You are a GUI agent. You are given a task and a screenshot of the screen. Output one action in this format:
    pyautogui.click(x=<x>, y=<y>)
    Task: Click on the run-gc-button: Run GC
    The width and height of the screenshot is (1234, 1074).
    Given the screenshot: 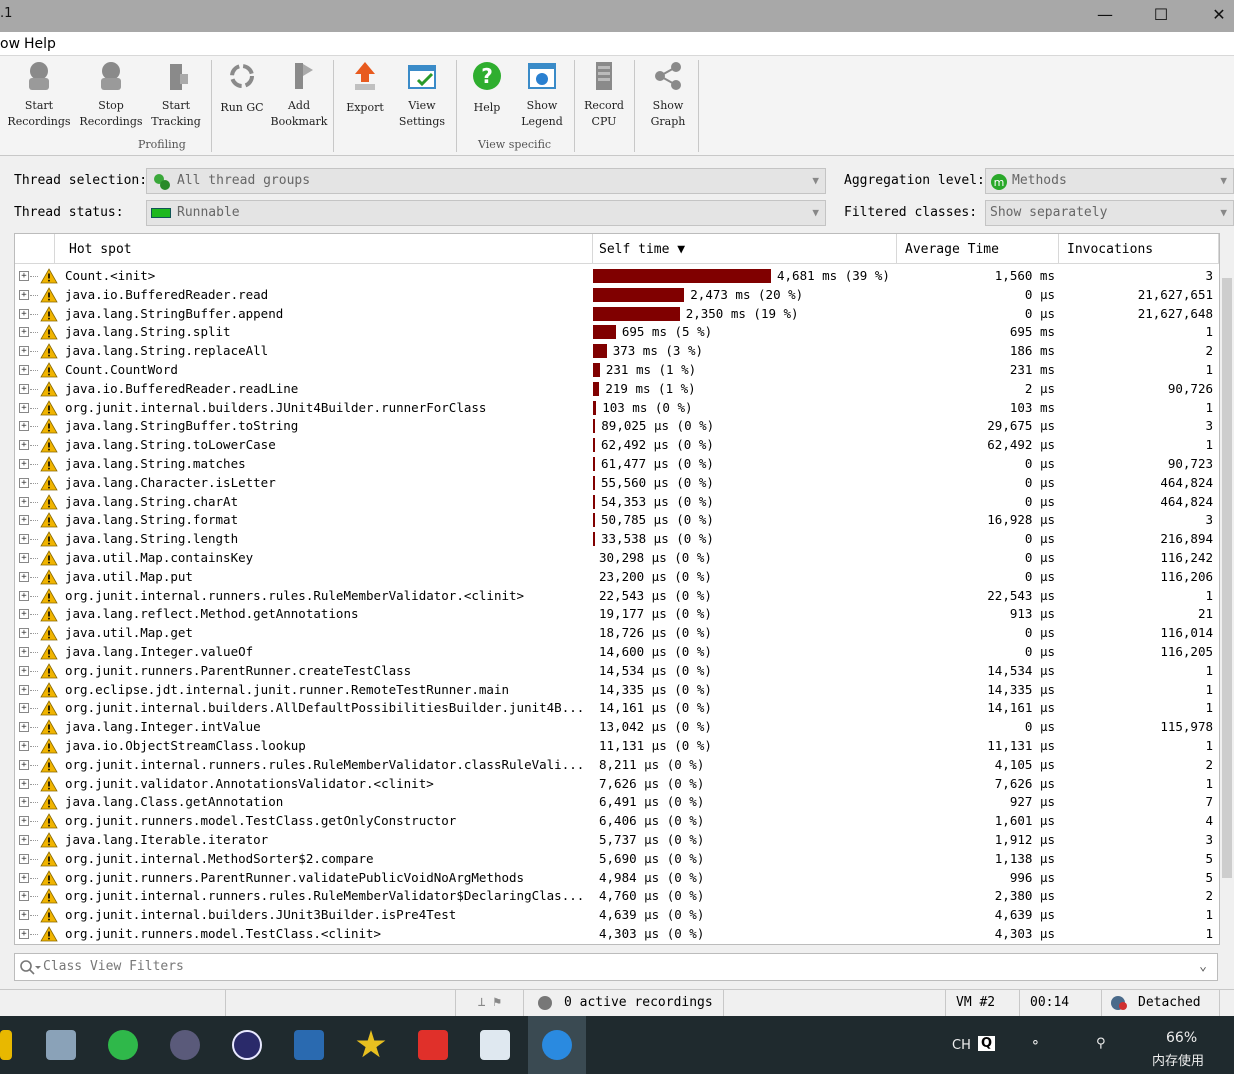 What is the action you would take?
    pyautogui.click(x=242, y=88)
    